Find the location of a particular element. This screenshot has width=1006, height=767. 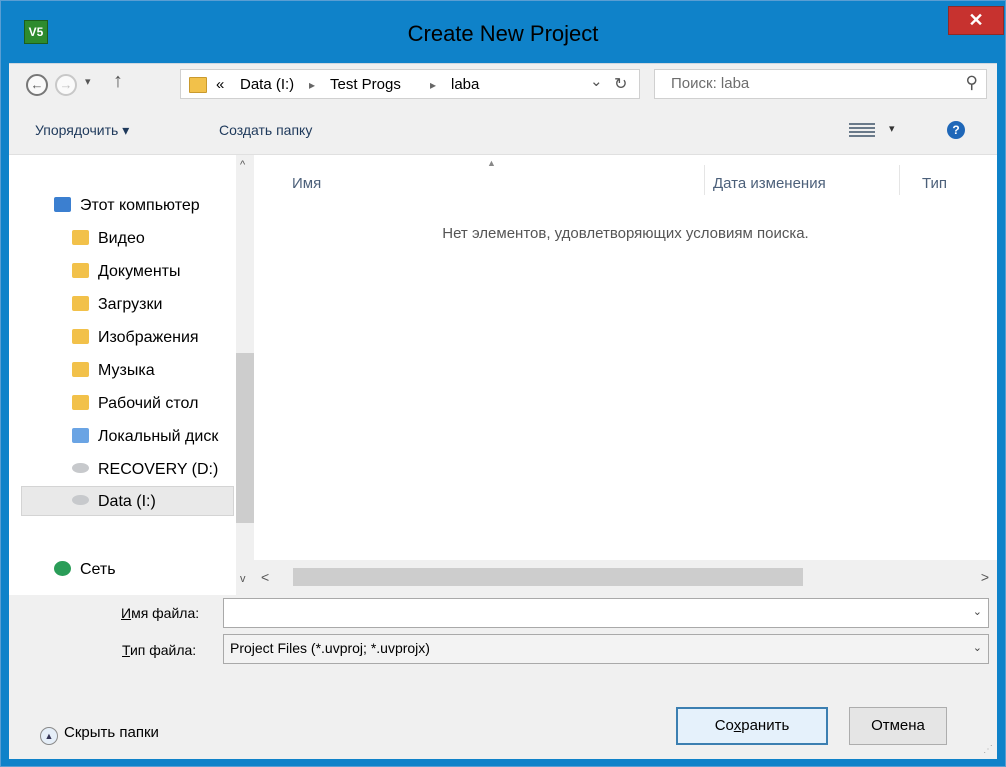

address-bar: « Data (I:) ▸ Test Progs ▸ laba ⌄ ↻ is located at coordinates (410, 84).